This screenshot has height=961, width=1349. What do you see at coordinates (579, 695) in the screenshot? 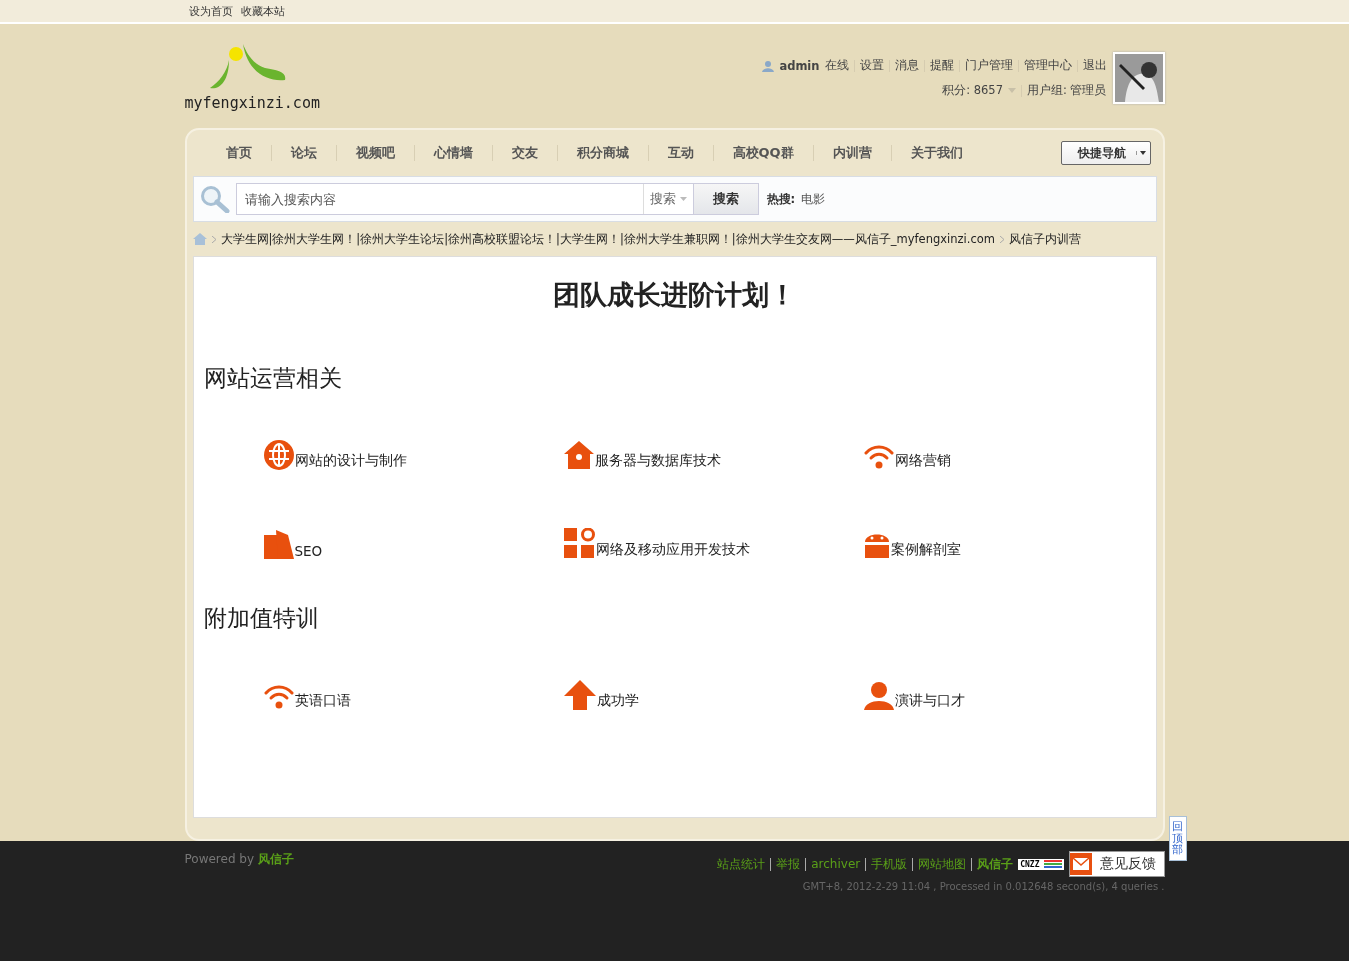
I see `up-arrow-icon` at bounding box center [579, 695].